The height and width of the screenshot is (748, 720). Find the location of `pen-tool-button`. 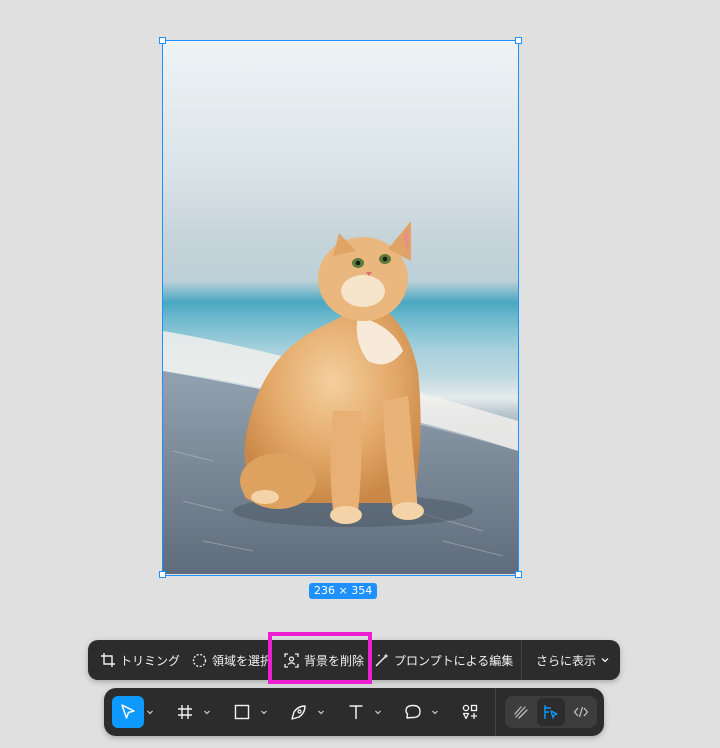

pen-tool-button is located at coordinates (299, 712).